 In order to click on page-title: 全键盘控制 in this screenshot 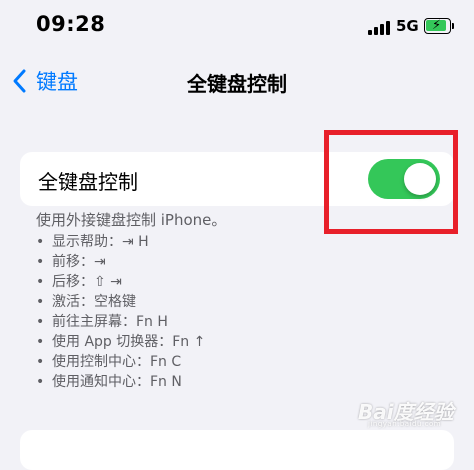, I will do `click(237, 84)`.